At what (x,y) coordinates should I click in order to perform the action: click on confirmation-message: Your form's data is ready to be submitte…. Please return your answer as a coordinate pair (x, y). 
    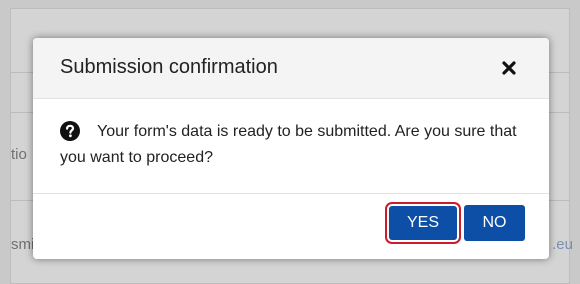
    Looking at the image, I should click on (288, 144).